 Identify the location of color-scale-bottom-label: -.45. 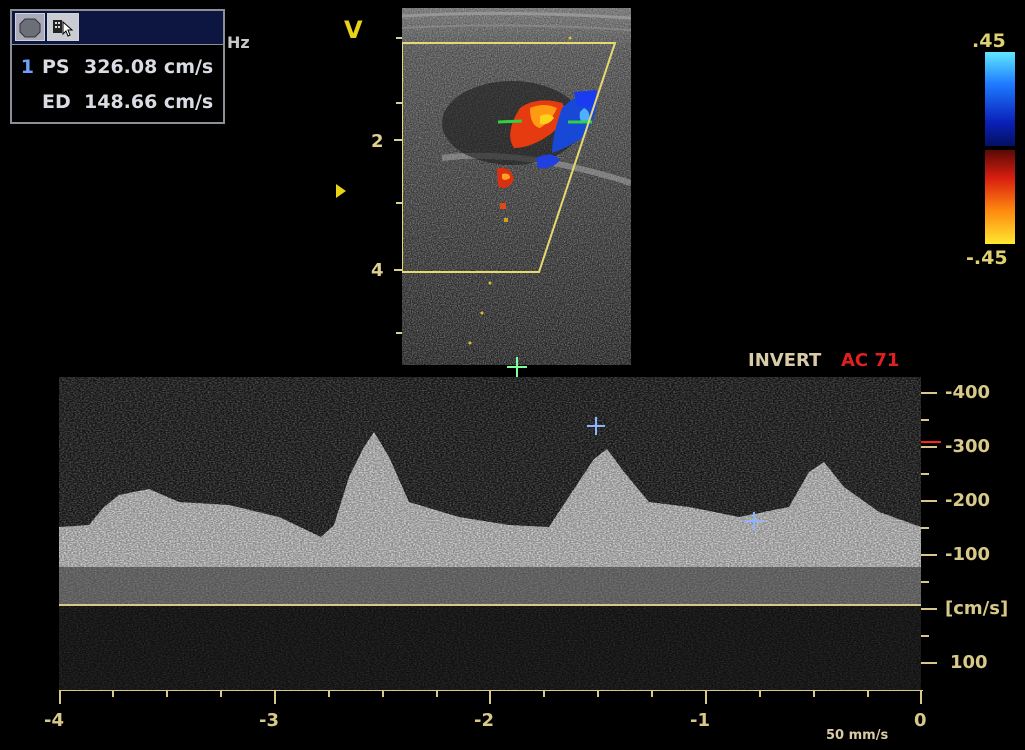
(987, 258).